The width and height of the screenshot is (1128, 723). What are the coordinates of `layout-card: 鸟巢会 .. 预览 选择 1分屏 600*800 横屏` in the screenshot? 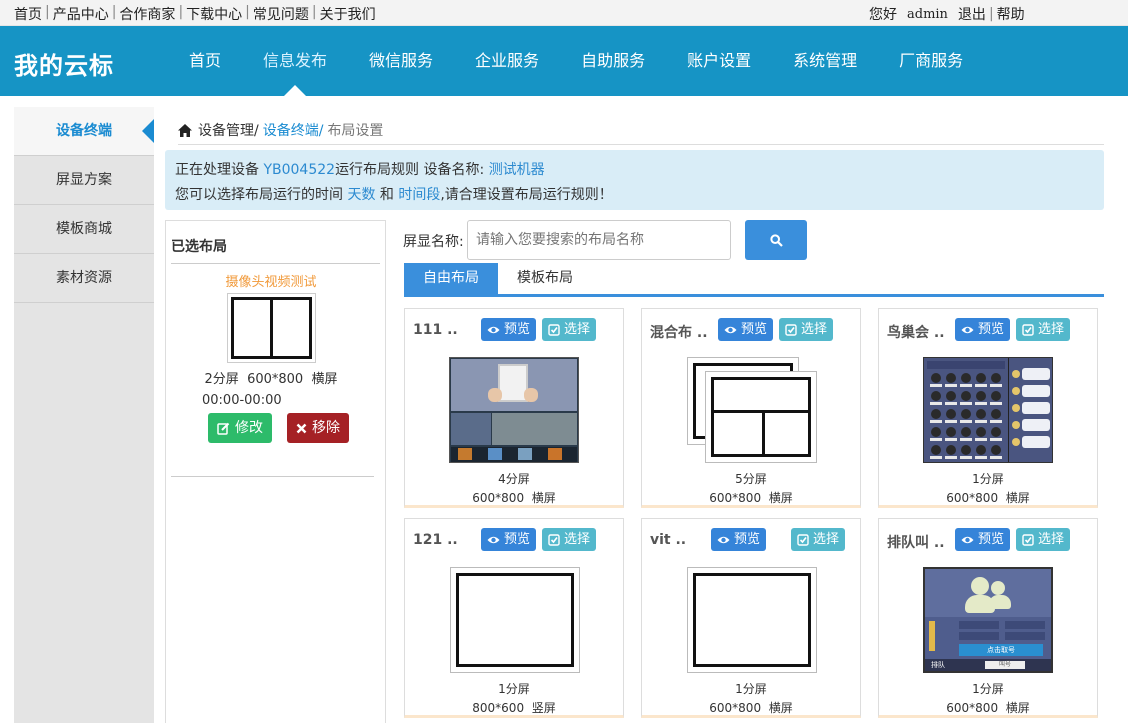 It's located at (988, 408).